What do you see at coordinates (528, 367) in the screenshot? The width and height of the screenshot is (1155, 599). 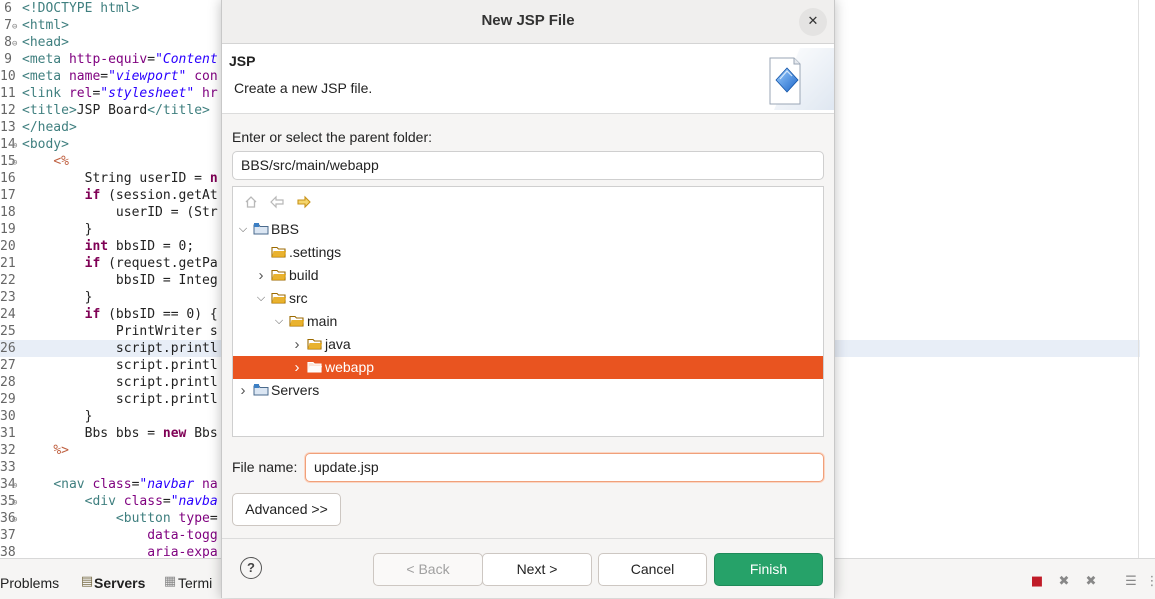 I see `tree-item-webapp: › webapp` at bounding box center [528, 367].